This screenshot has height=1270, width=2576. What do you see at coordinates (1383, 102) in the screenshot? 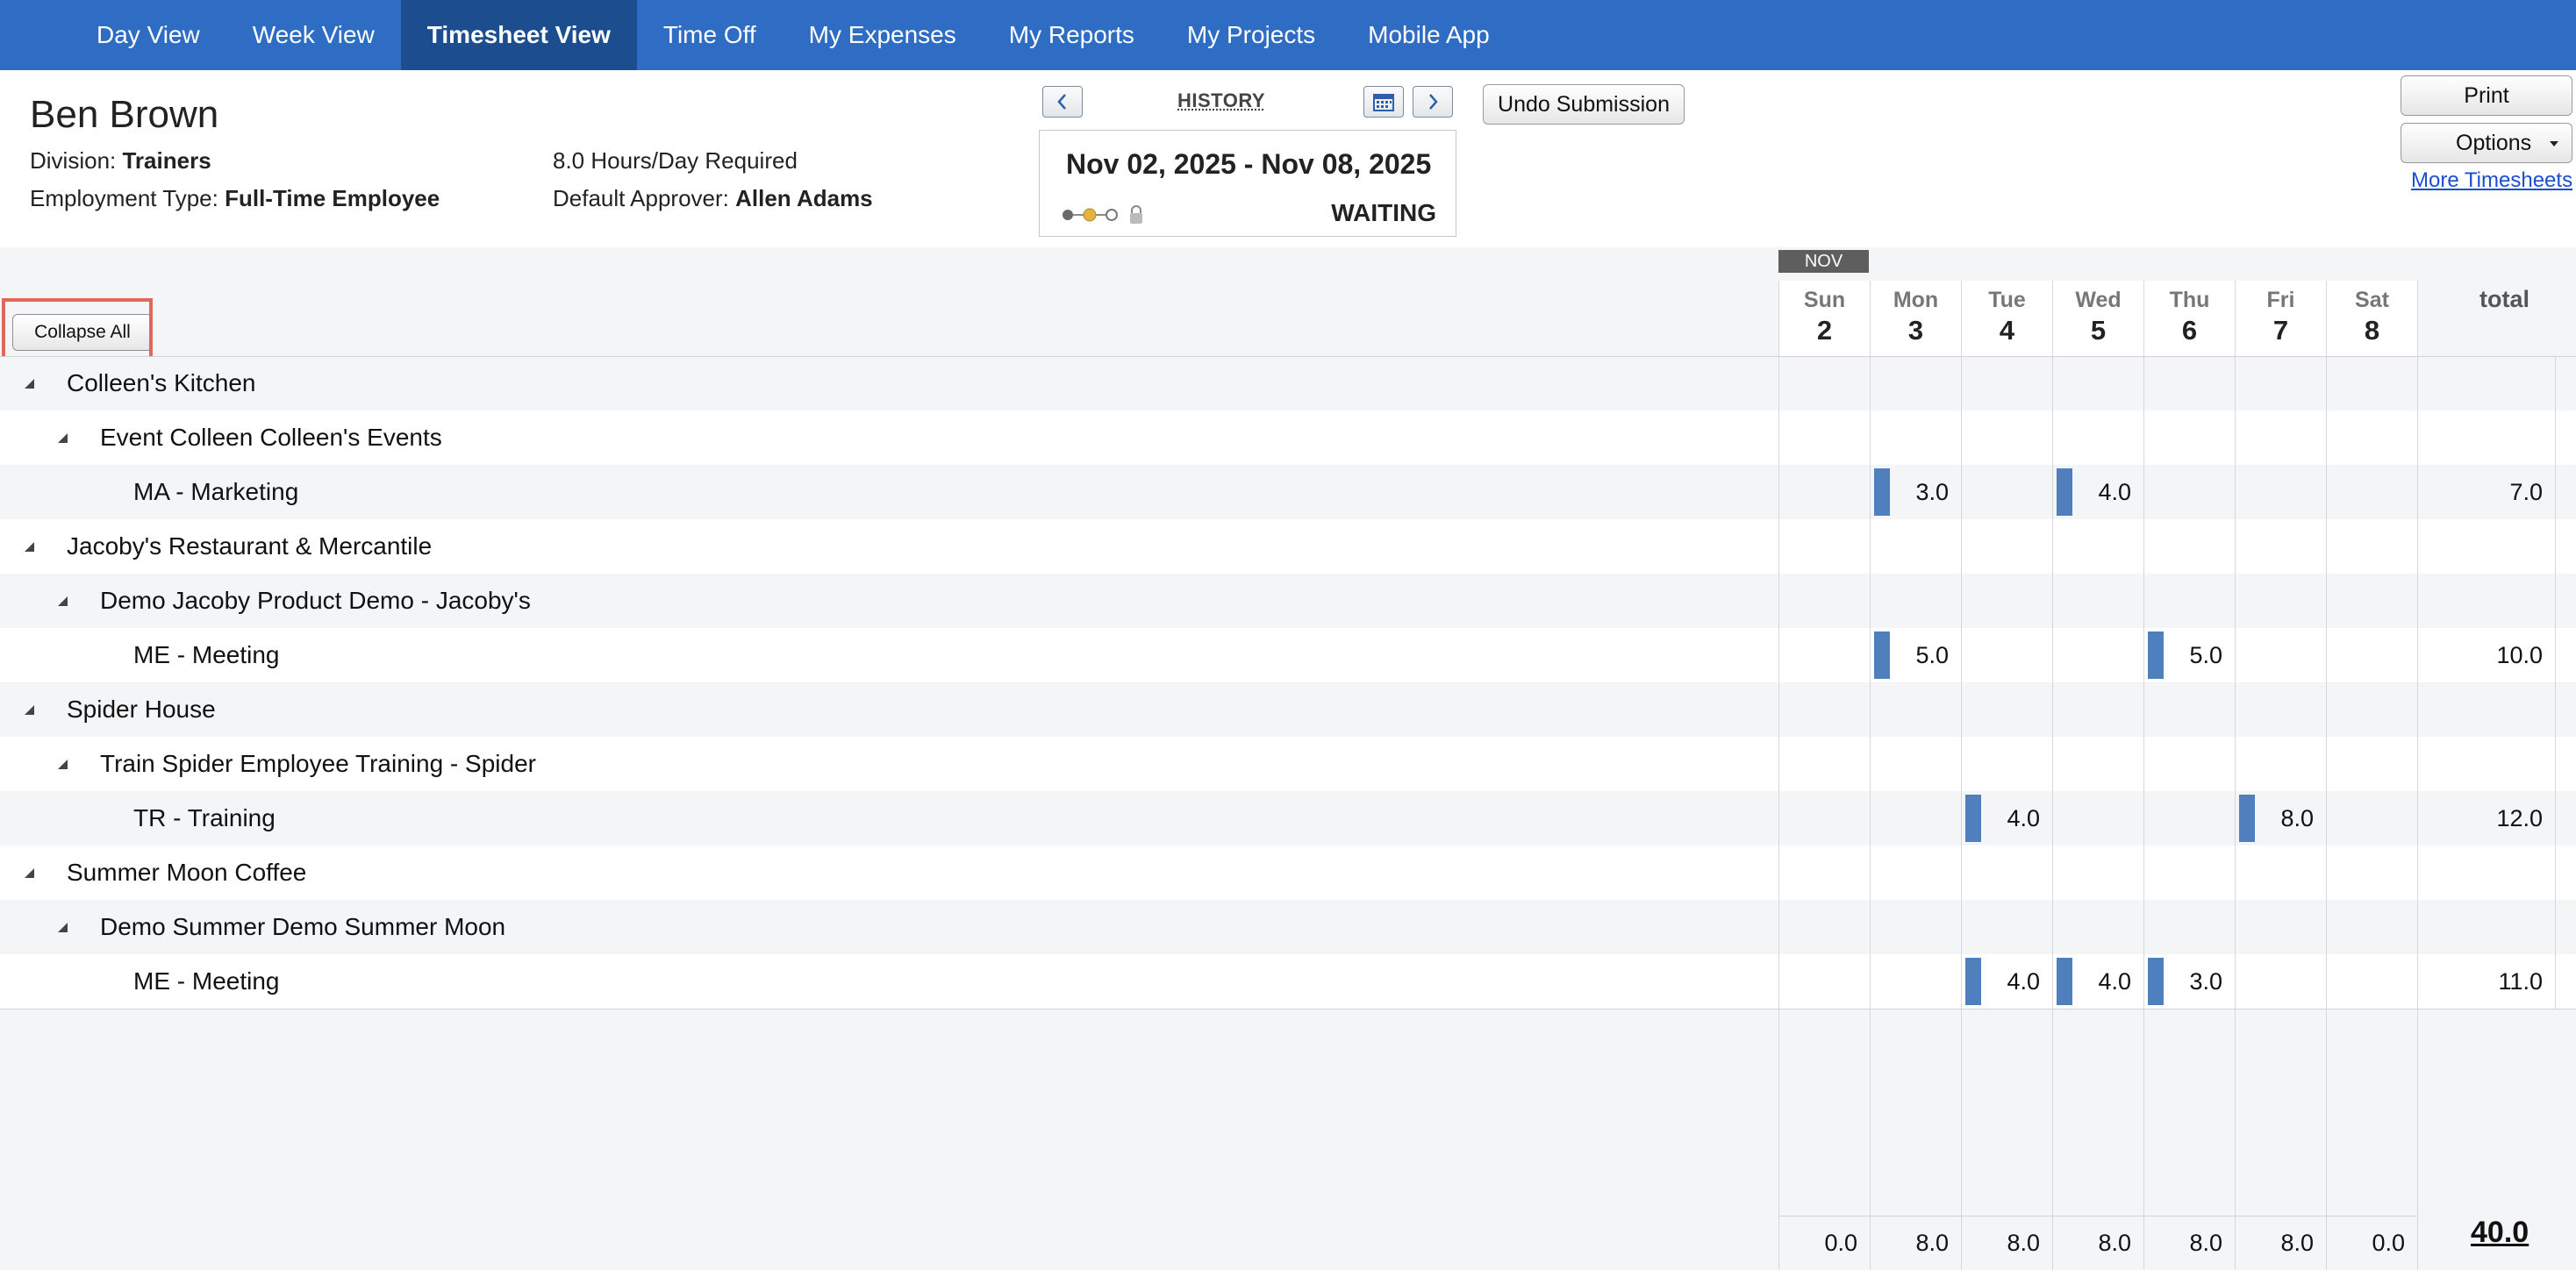
I see `calendar-button` at bounding box center [1383, 102].